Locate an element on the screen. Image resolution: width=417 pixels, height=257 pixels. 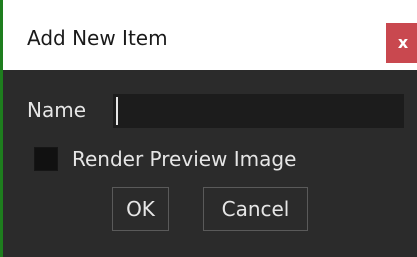
dialog-title: Add New Item is located at coordinates (97, 38).